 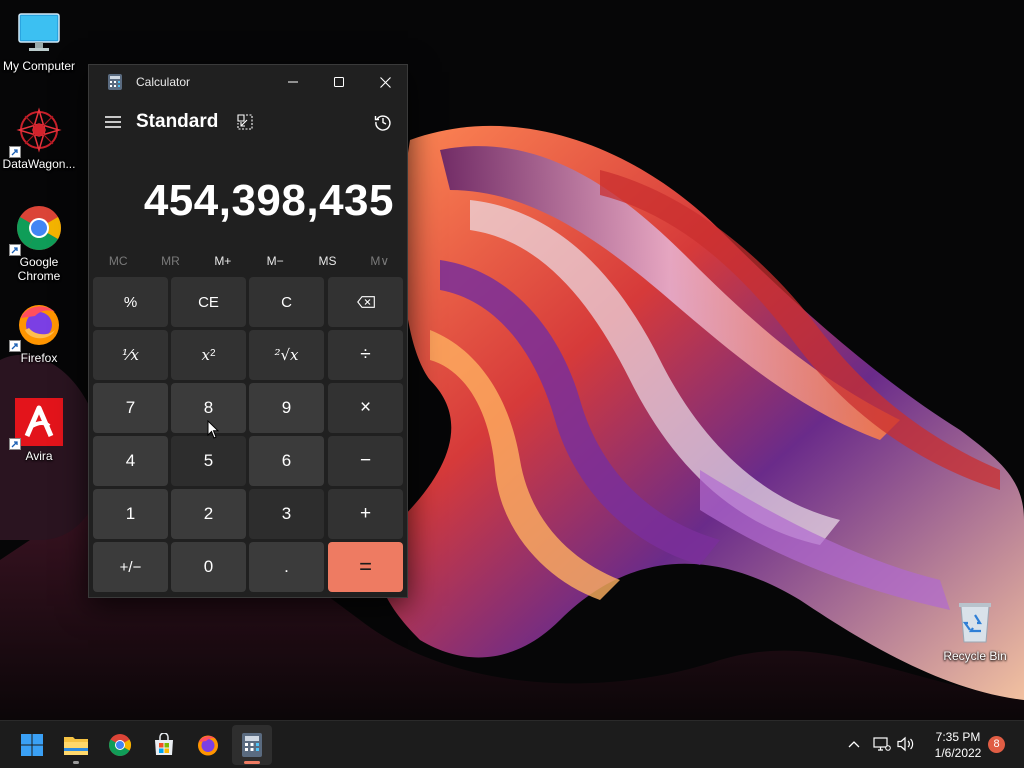 What do you see at coordinates (996, 744) in the screenshot?
I see `notification-badge: 8` at bounding box center [996, 744].